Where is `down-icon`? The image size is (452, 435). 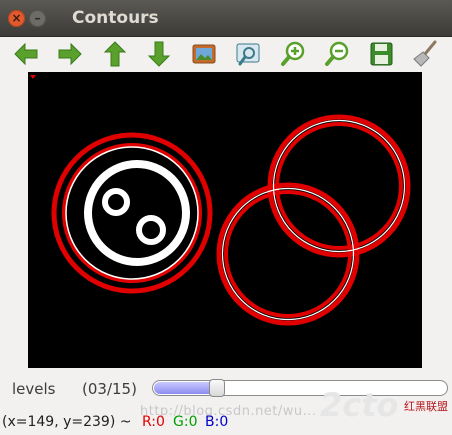
down-icon is located at coordinates (159, 54).